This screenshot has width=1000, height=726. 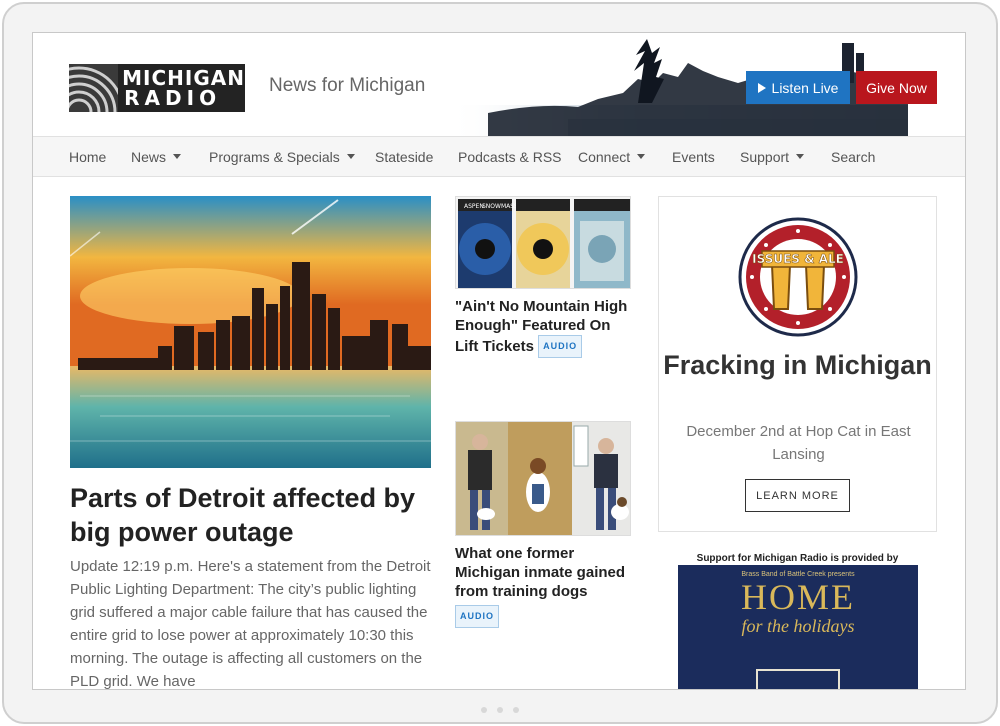 I want to click on nav-events: Events, so click(x=693, y=157).